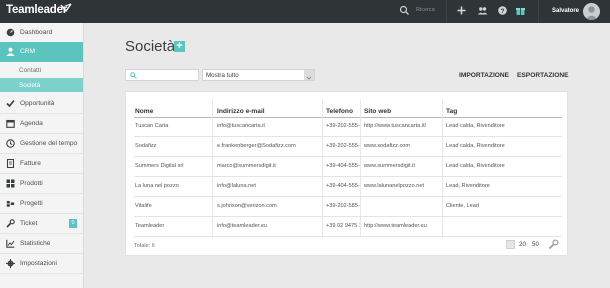  Describe the element at coordinates (10, 243) in the screenshot. I see `stats-icon` at that location.